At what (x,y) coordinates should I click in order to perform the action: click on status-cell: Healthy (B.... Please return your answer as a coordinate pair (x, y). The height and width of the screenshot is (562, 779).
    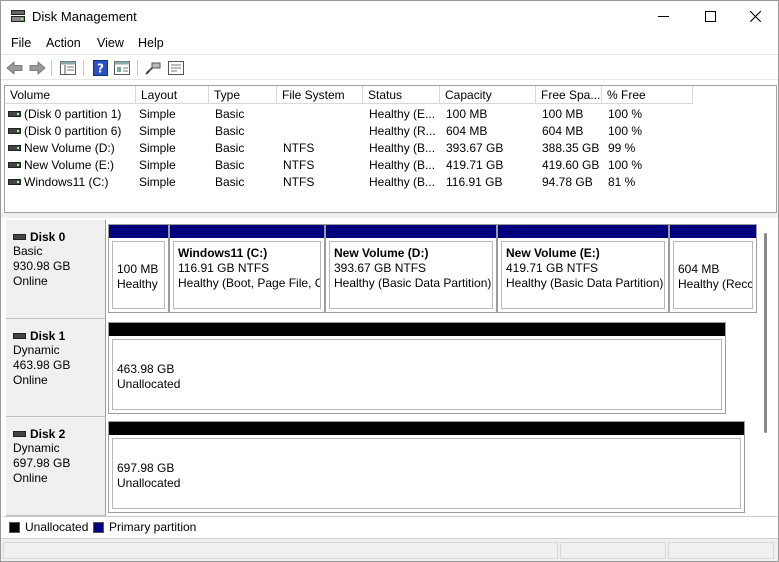
    Looking at the image, I should click on (402, 182).